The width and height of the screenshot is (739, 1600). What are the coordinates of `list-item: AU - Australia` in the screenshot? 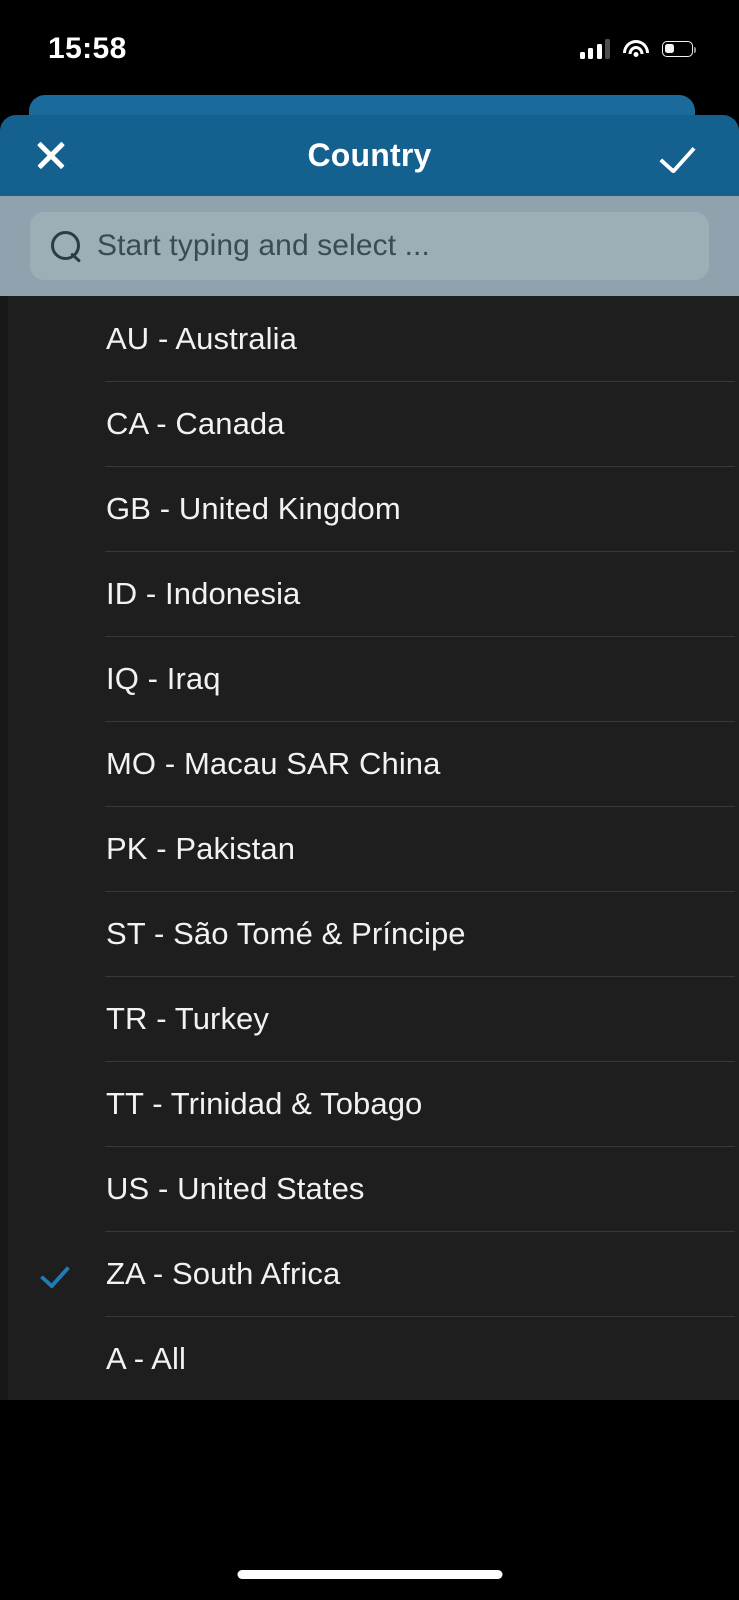 It's located at (369, 338).